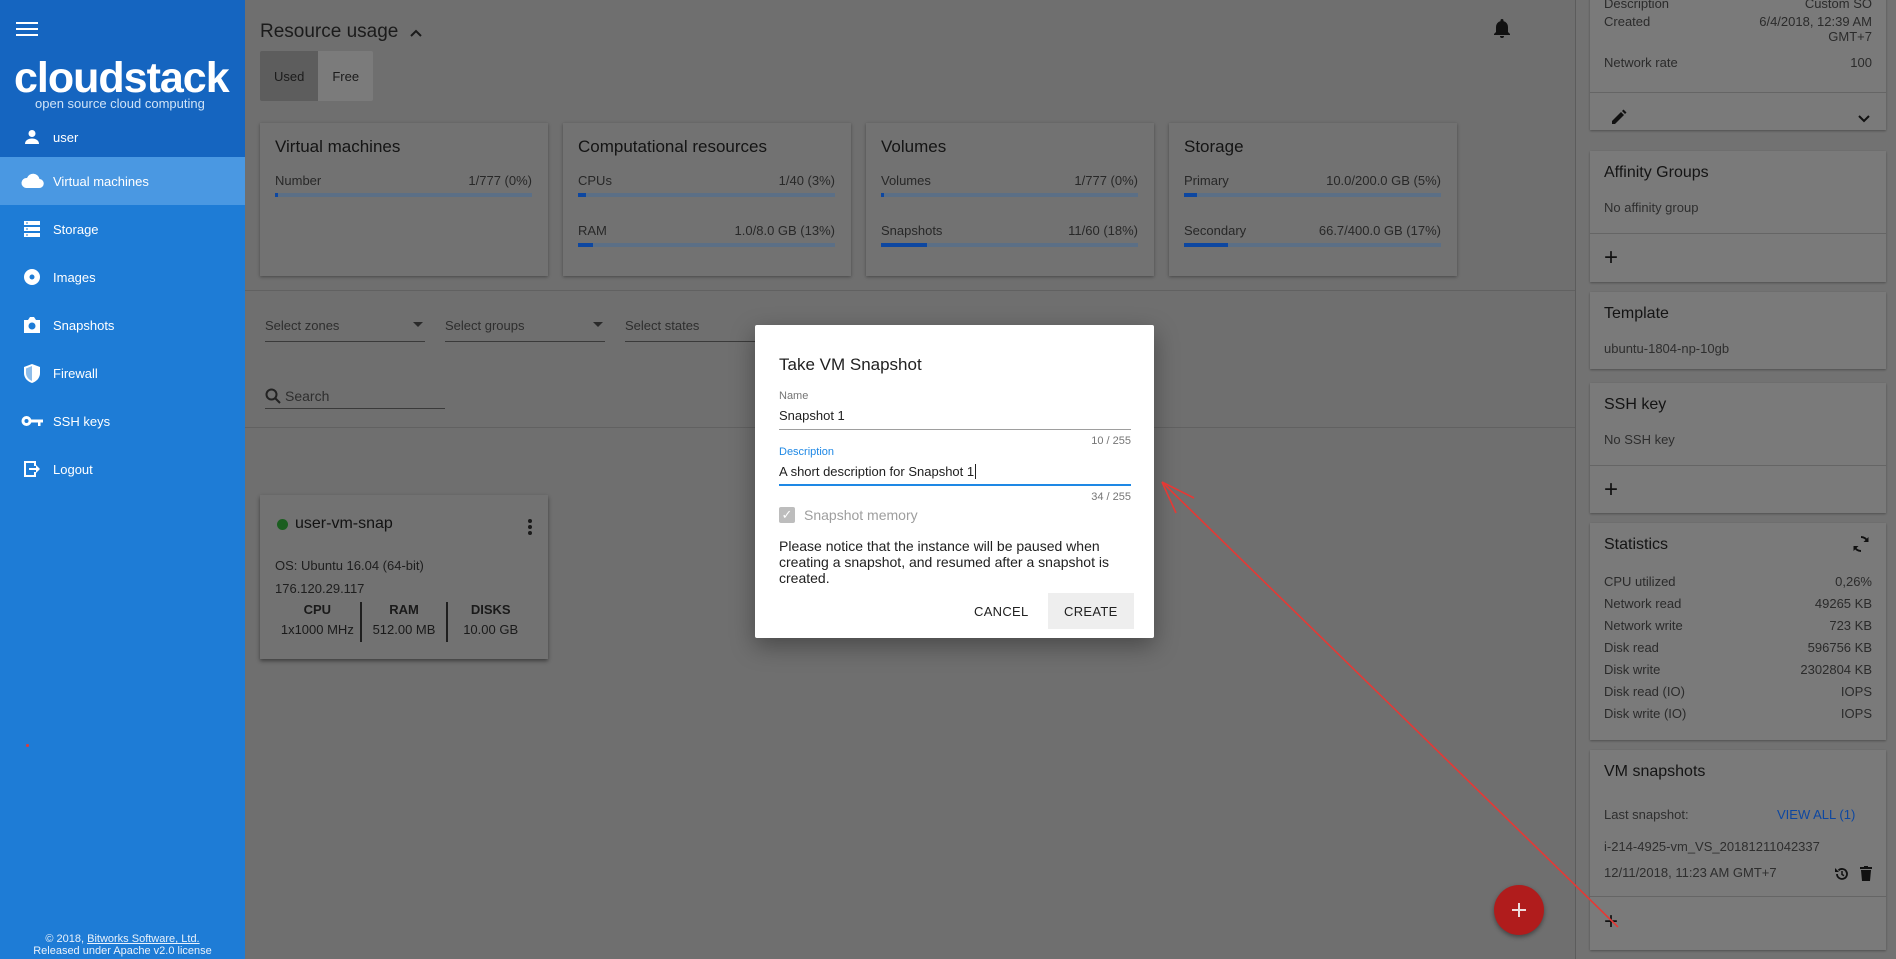 This screenshot has height=959, width=1896. What do you see at coordinates (1738, 216) in the screenshot?
I see `affinity-groups-card: Affinity Groups No affinity group +` at bounding box center [1738, 216].